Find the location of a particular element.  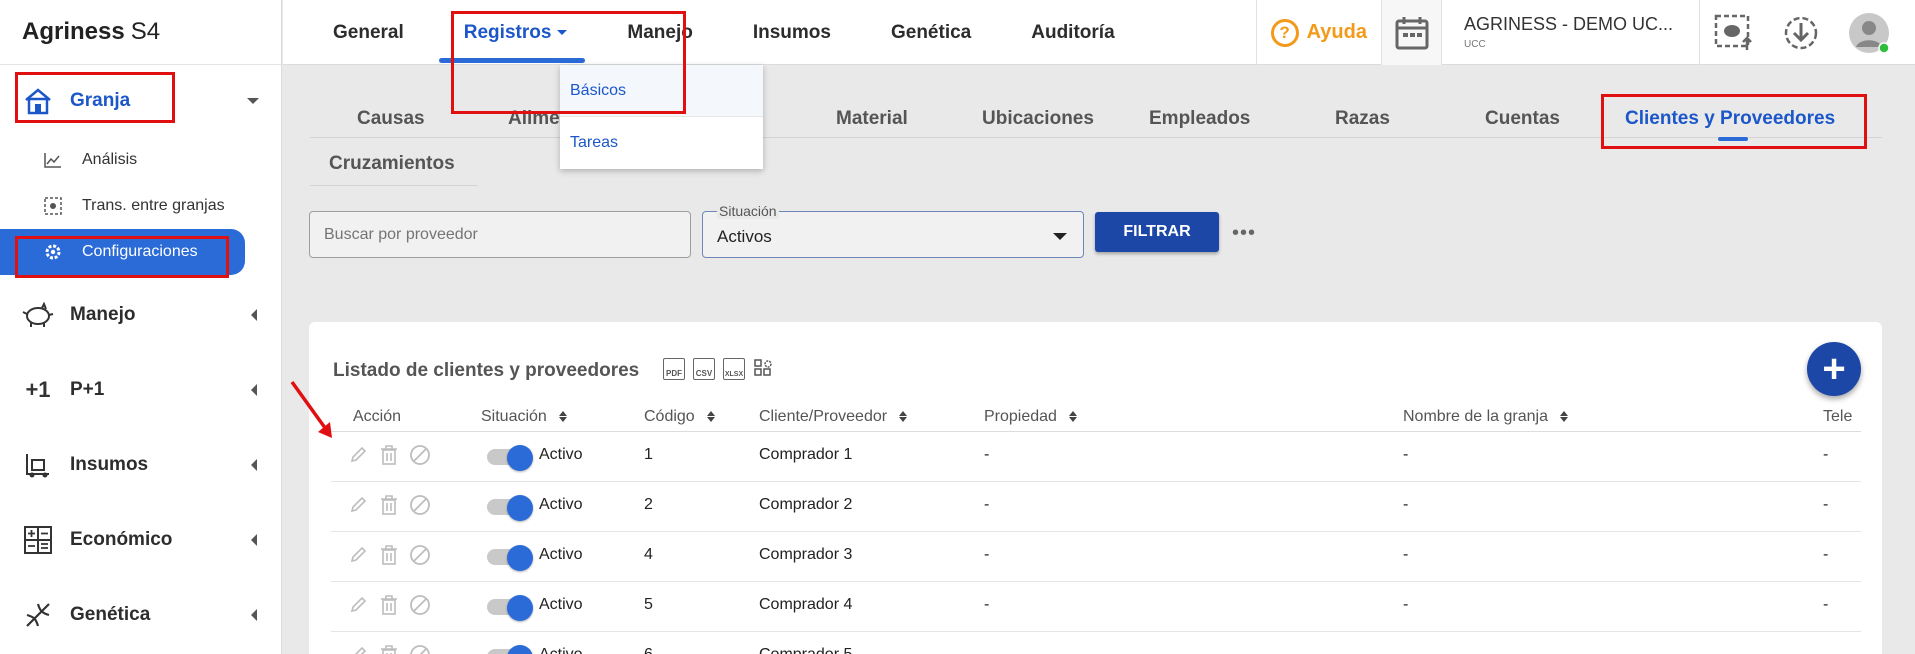

tab-cuentas: Cuentas is located at coordinates (1522, 119).